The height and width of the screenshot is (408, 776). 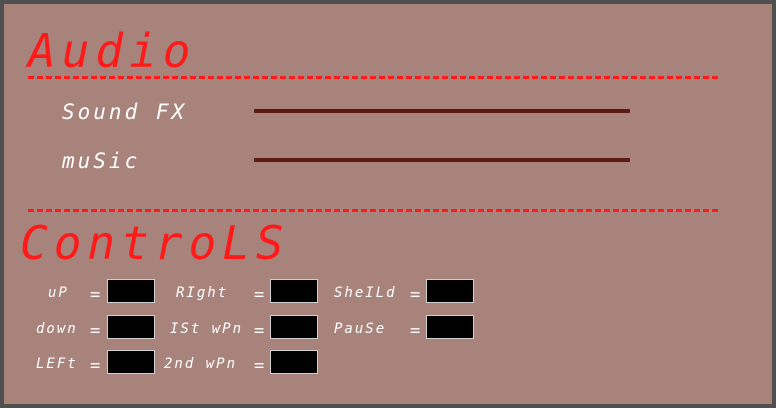 I want to click on down-label: down, so click(x=57, y=329).